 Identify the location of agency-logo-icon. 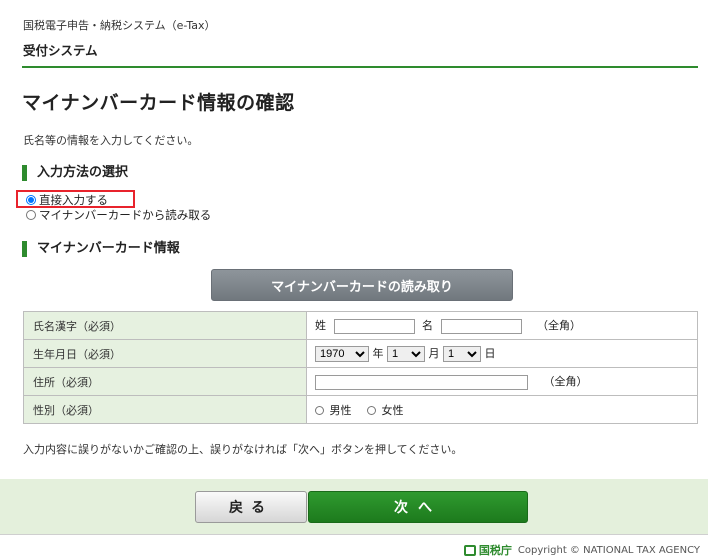
(469, 550).